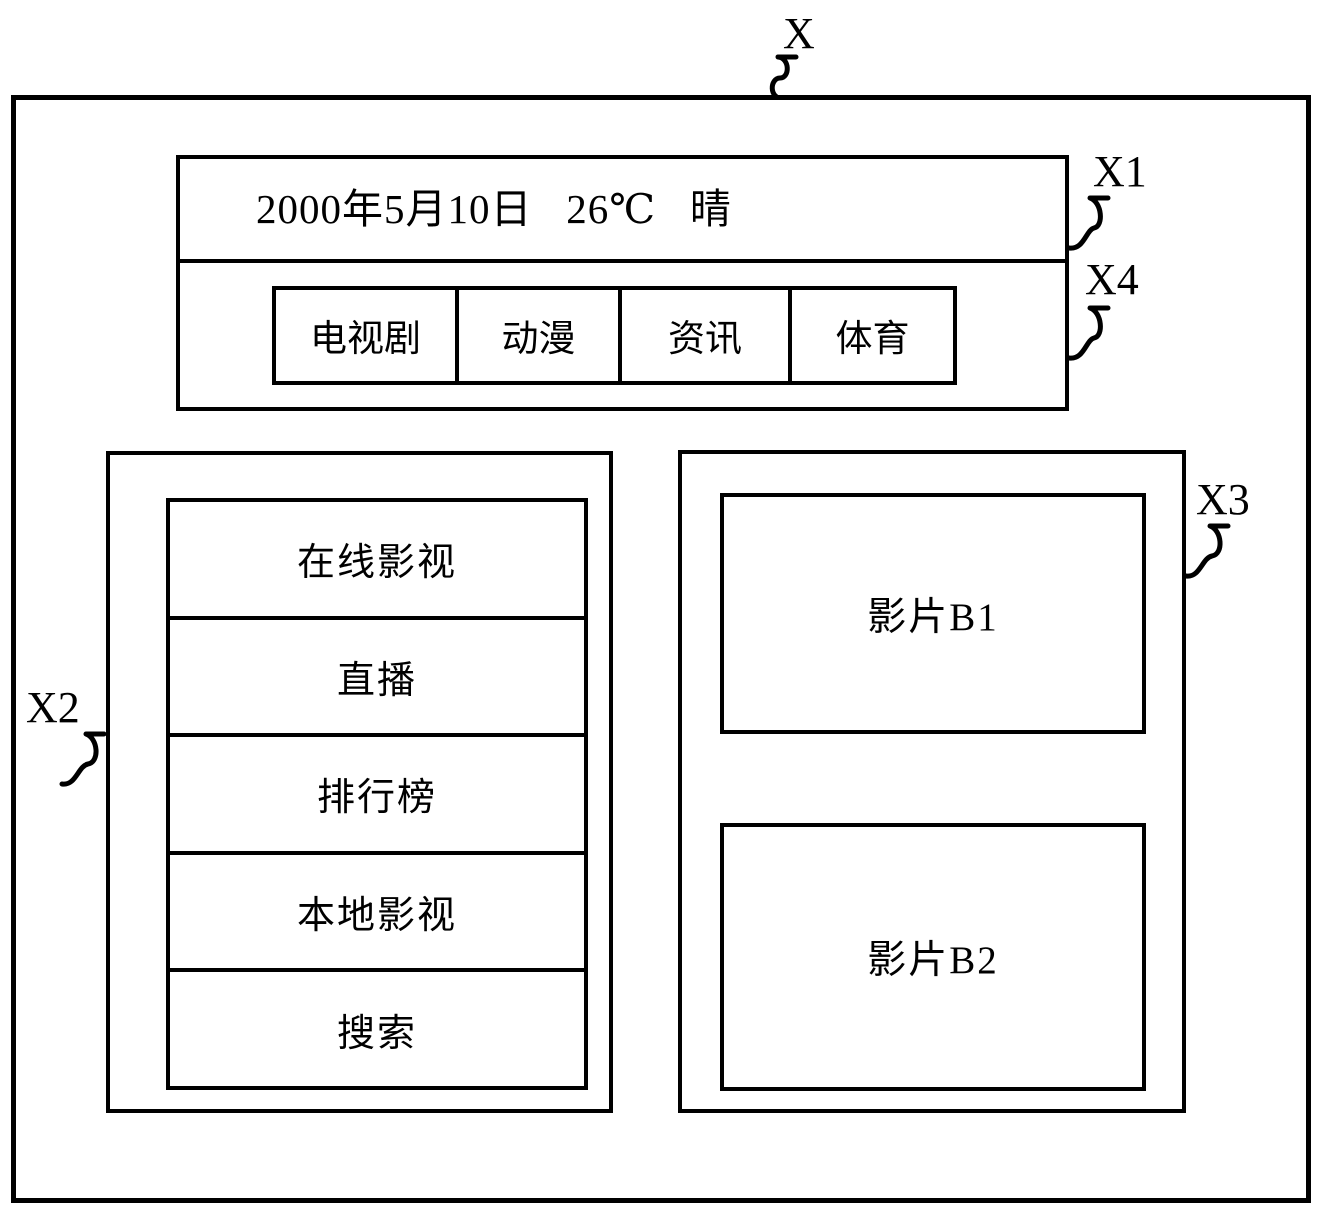 This screenshot has width=1329, height=1222. I want to click on menu-item-label: 直播, so click(376, 680).